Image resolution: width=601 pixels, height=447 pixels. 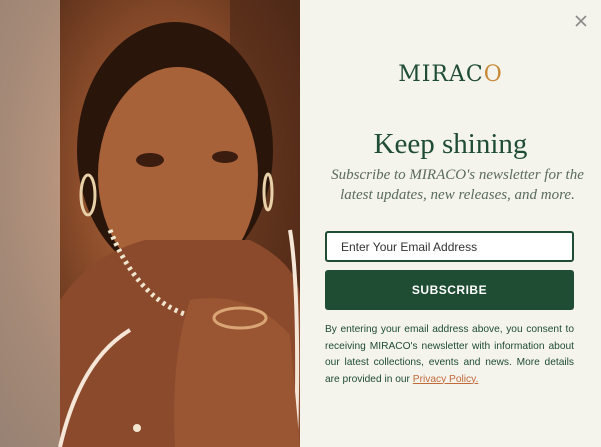 I want to click on privacy-policy-link: Privacy Policy., so click(x=445, y=379).